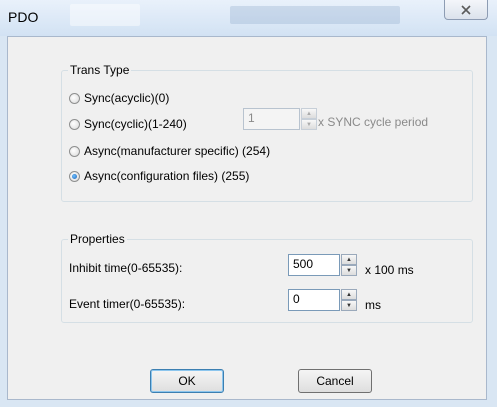 The image size is (497, 407). I want to click on event-timer-stepper: 0 ▲ ▼, so click(322, 300).